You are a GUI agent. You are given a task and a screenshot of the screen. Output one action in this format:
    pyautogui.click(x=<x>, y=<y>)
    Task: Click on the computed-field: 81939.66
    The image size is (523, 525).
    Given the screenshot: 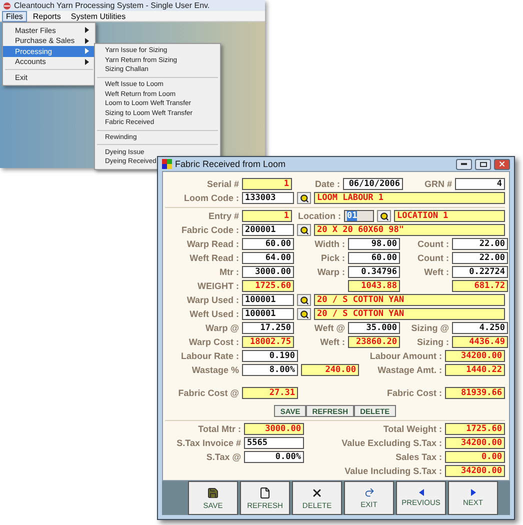 What is the action you would take?
    pyautogui.click(x=475, y=393)
    